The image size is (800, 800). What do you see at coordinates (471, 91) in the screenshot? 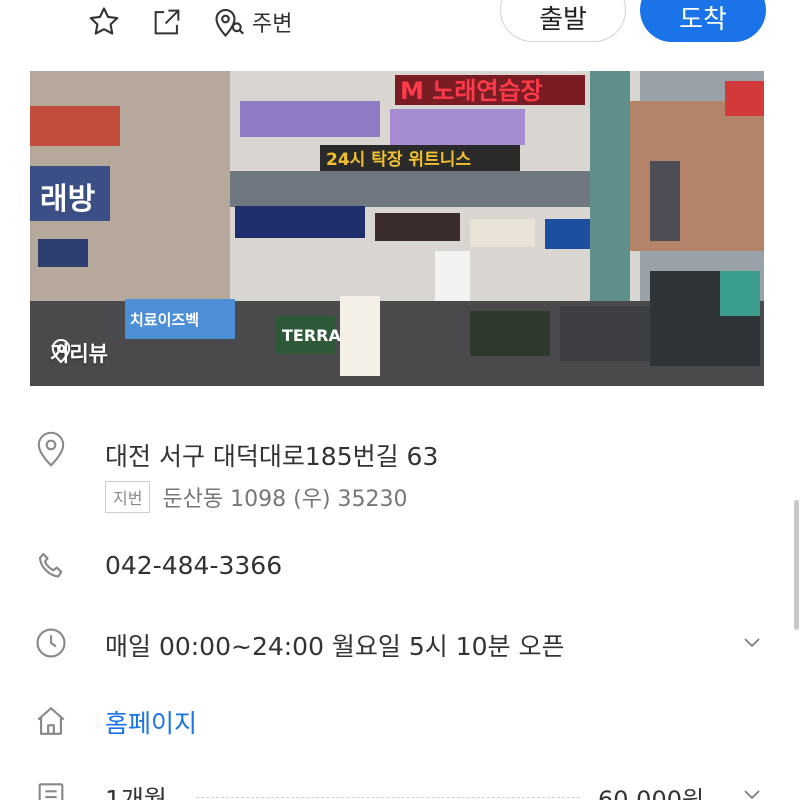
I see `sign-karaoke: M 노래연습장` at bounding box center [471, 91].